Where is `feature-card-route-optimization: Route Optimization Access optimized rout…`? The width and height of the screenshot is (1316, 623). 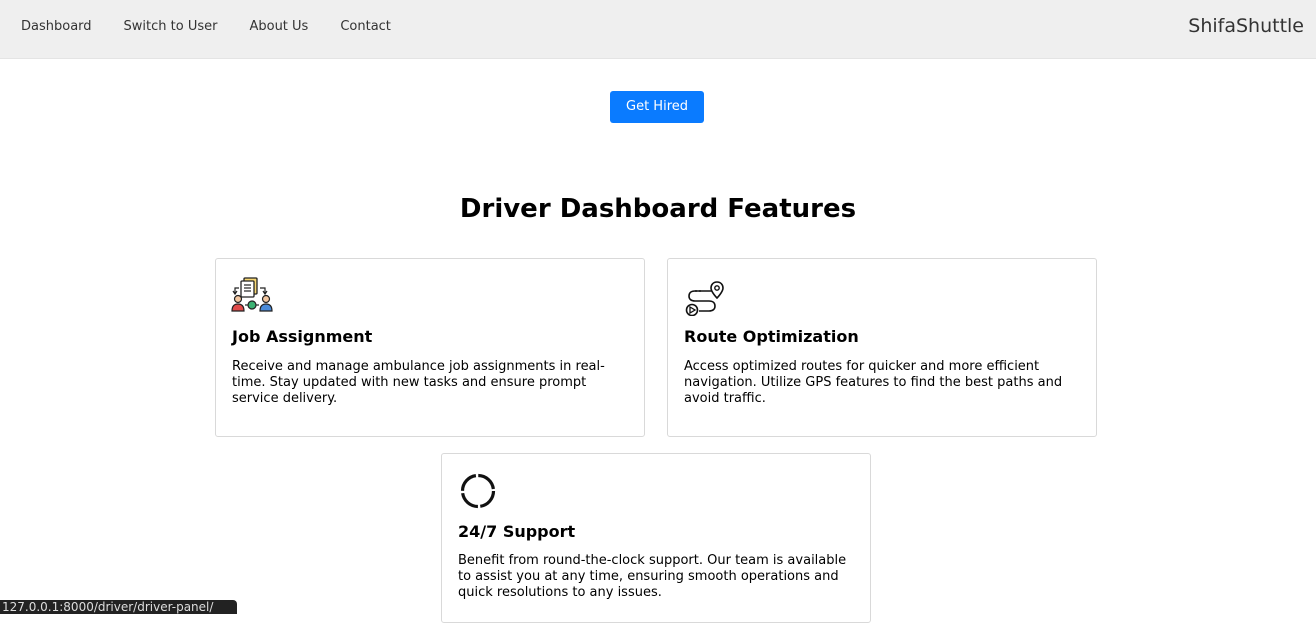 feature-card-route-optimization: Route Optimization Access optimized rout… is located at coordinates (882, 347).